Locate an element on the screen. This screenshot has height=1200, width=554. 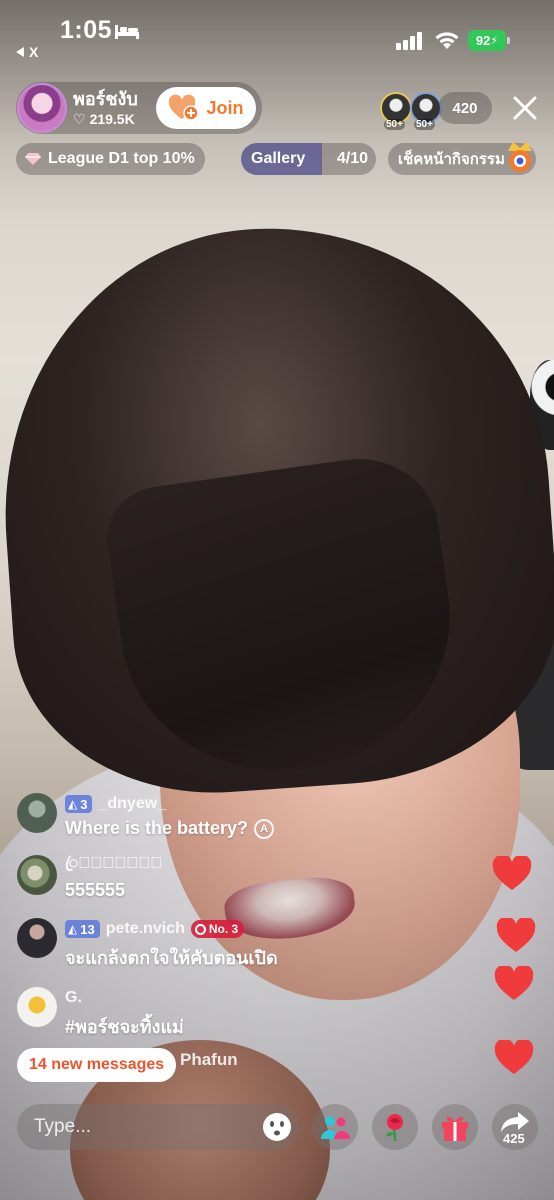
host-likes: ♡ 219.5K is located at coordinates (105, 119).